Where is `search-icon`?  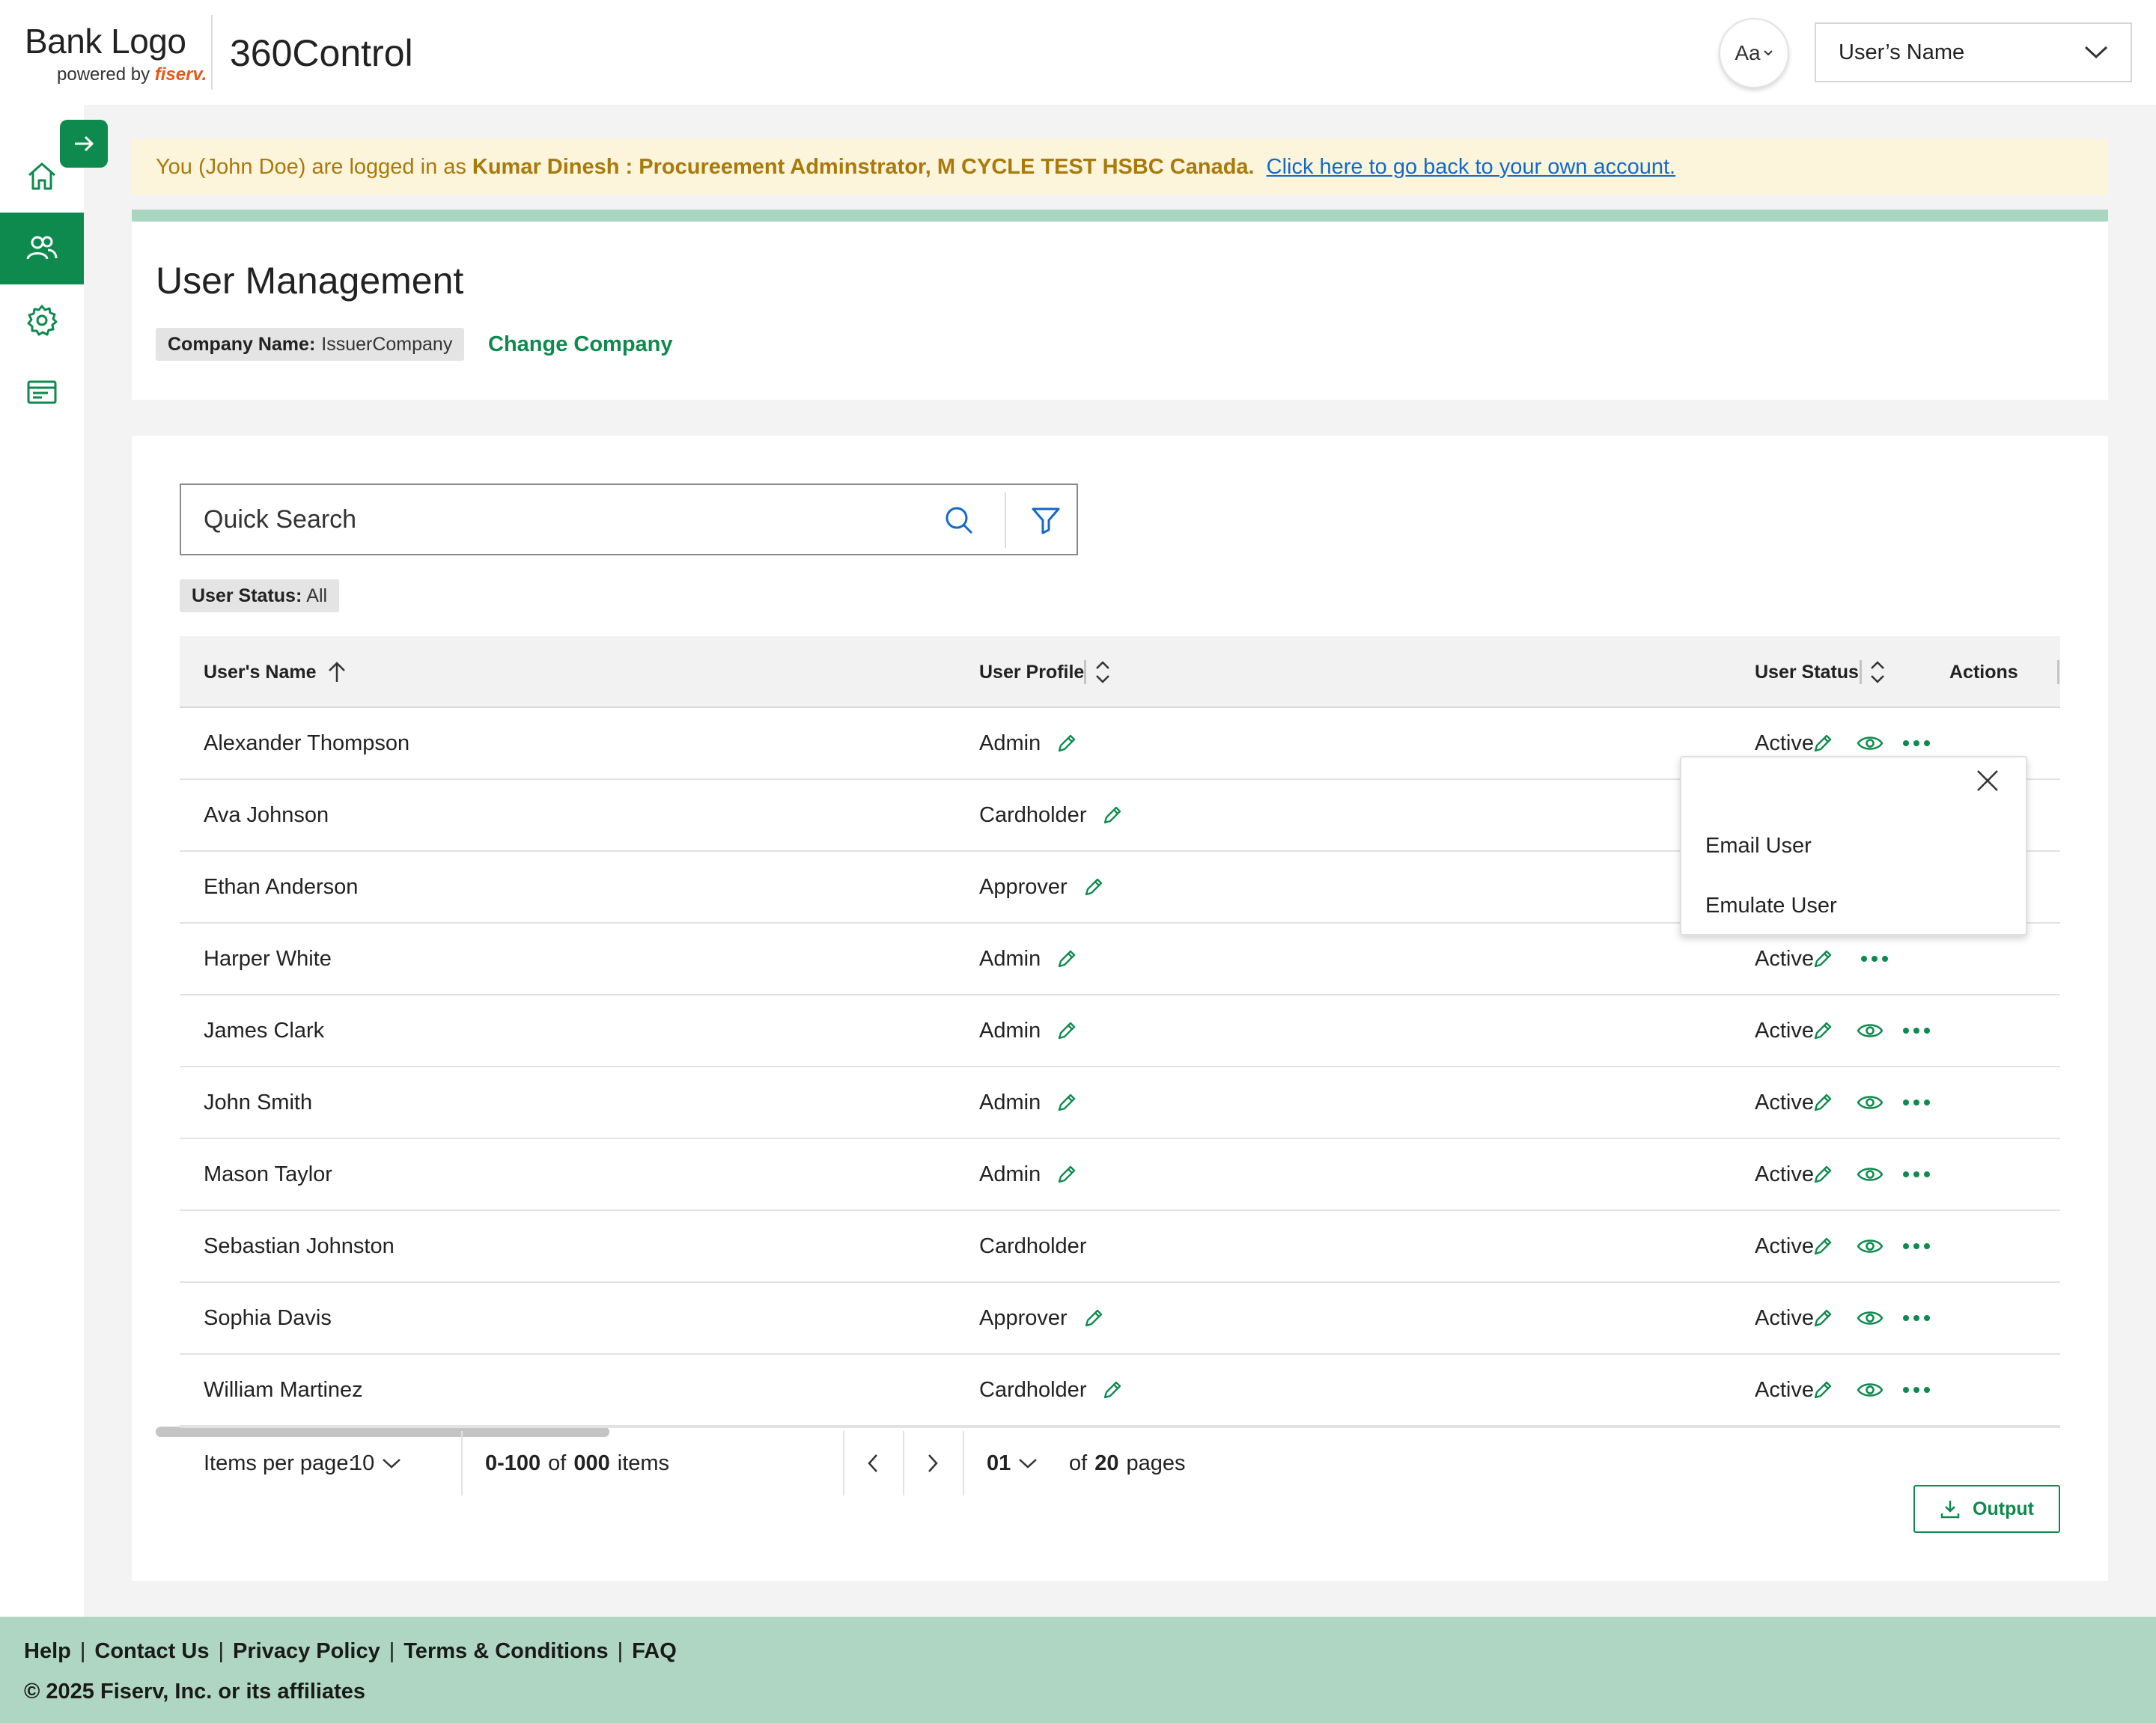 search-icon is located at coordinates (959, 520).